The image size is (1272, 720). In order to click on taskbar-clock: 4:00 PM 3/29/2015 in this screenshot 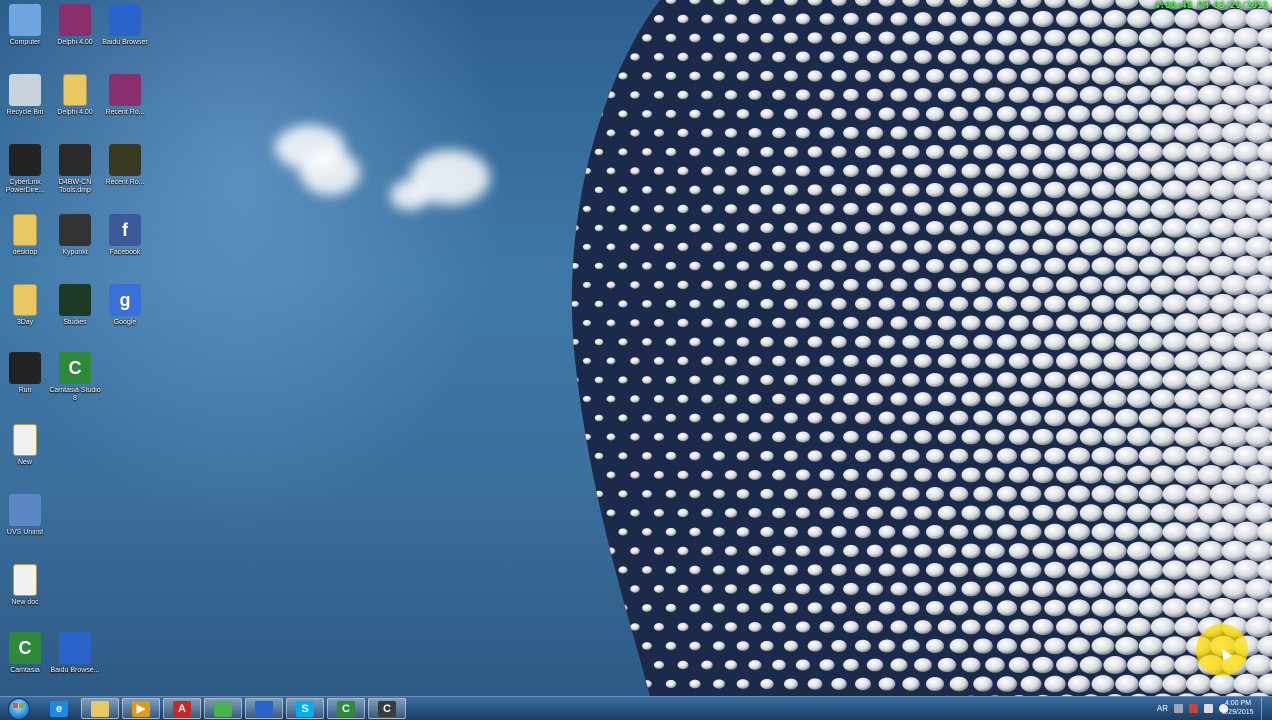, I will do `click(1238, 708)`.